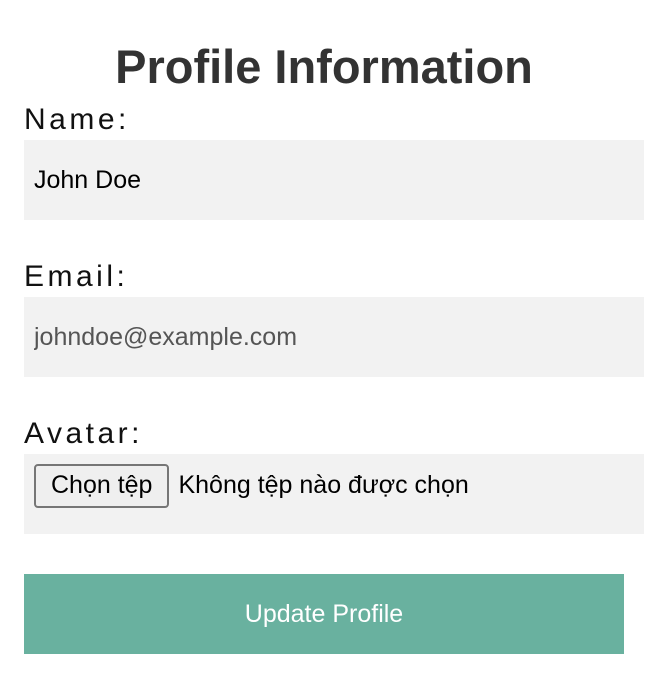 The width and height of the screenshot is (664, 684). I want to click on update-profile-button: Update Profile, so click(324, 614).